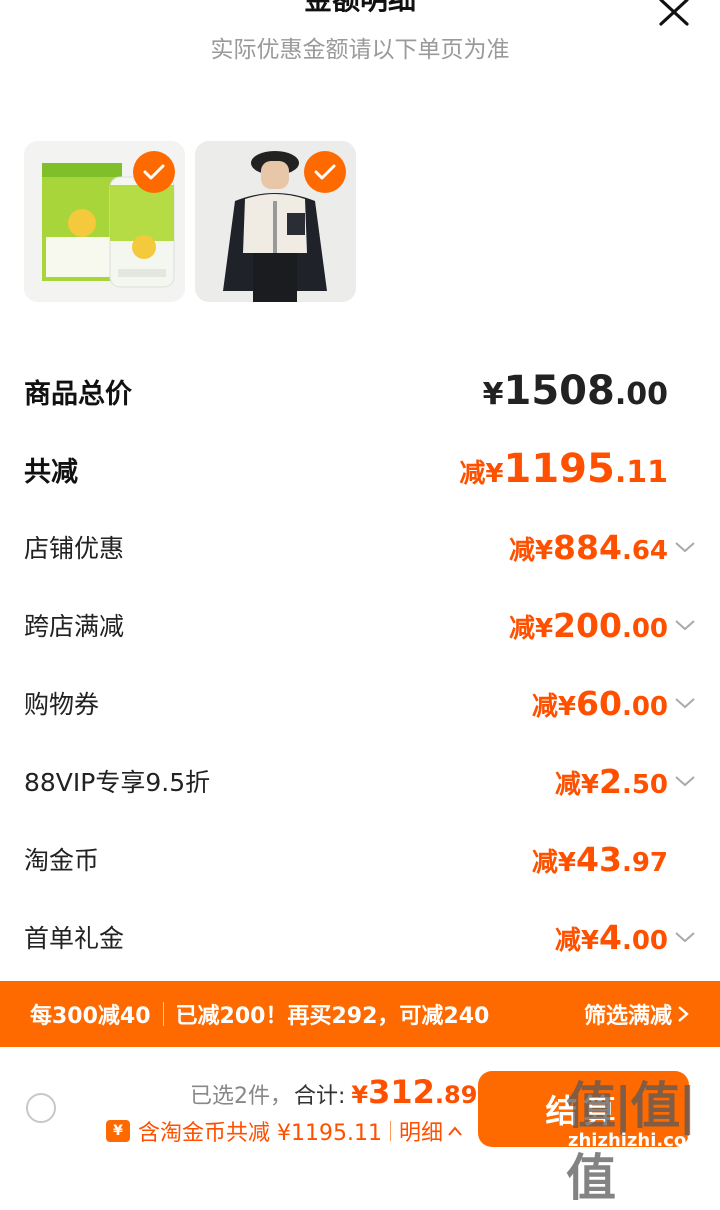 This screenshot has width=720, height=1210. I want to click on amount: 减¥ 4 .00, so click(611, 937).